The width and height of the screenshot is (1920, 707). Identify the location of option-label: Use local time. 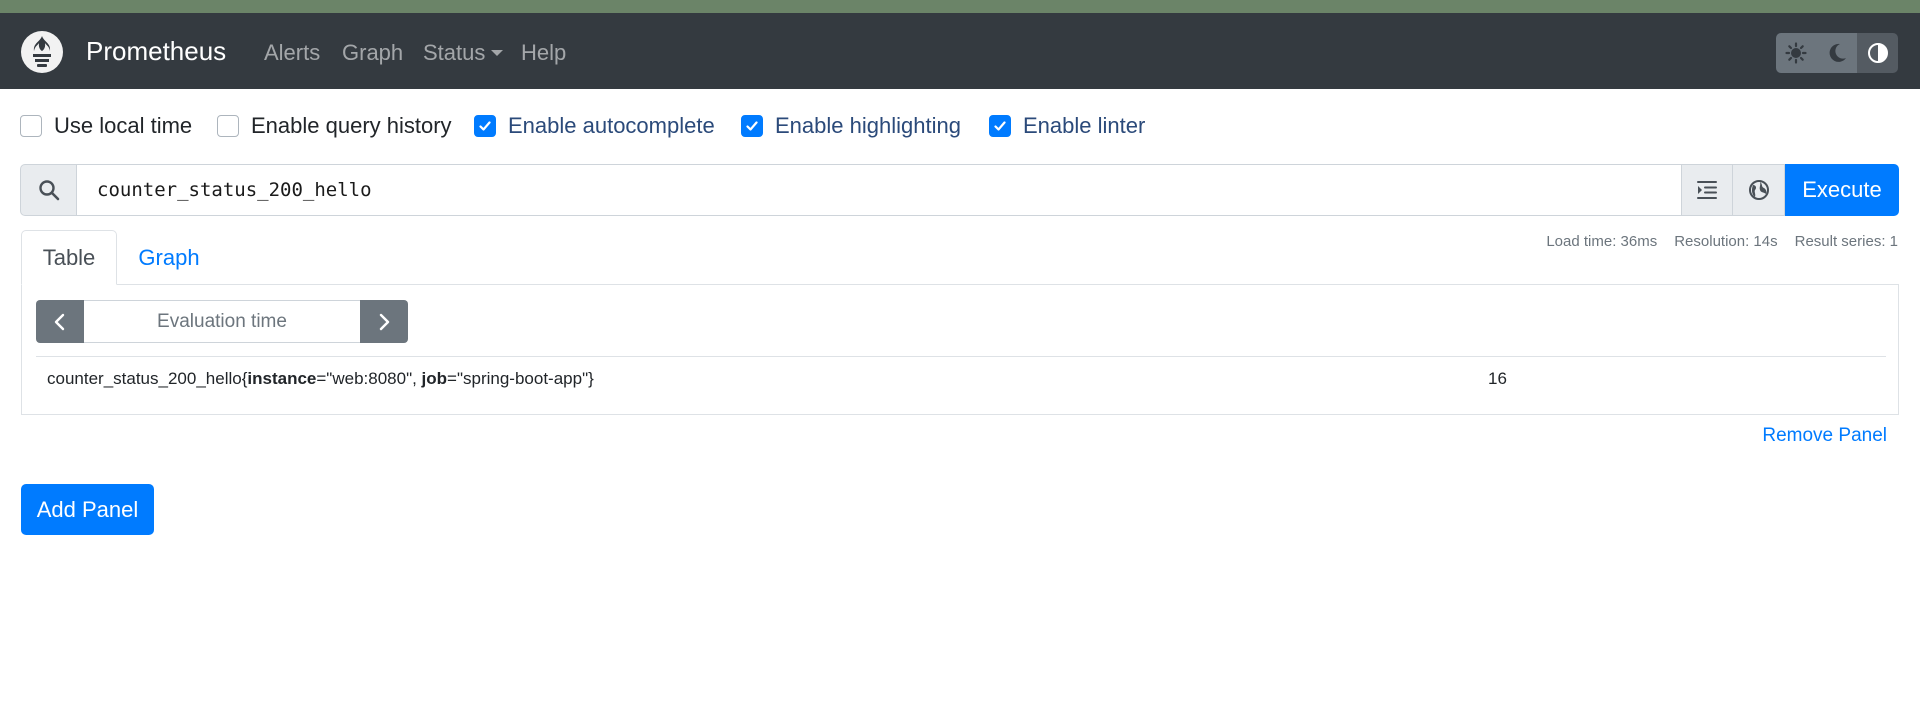
(123, 125).